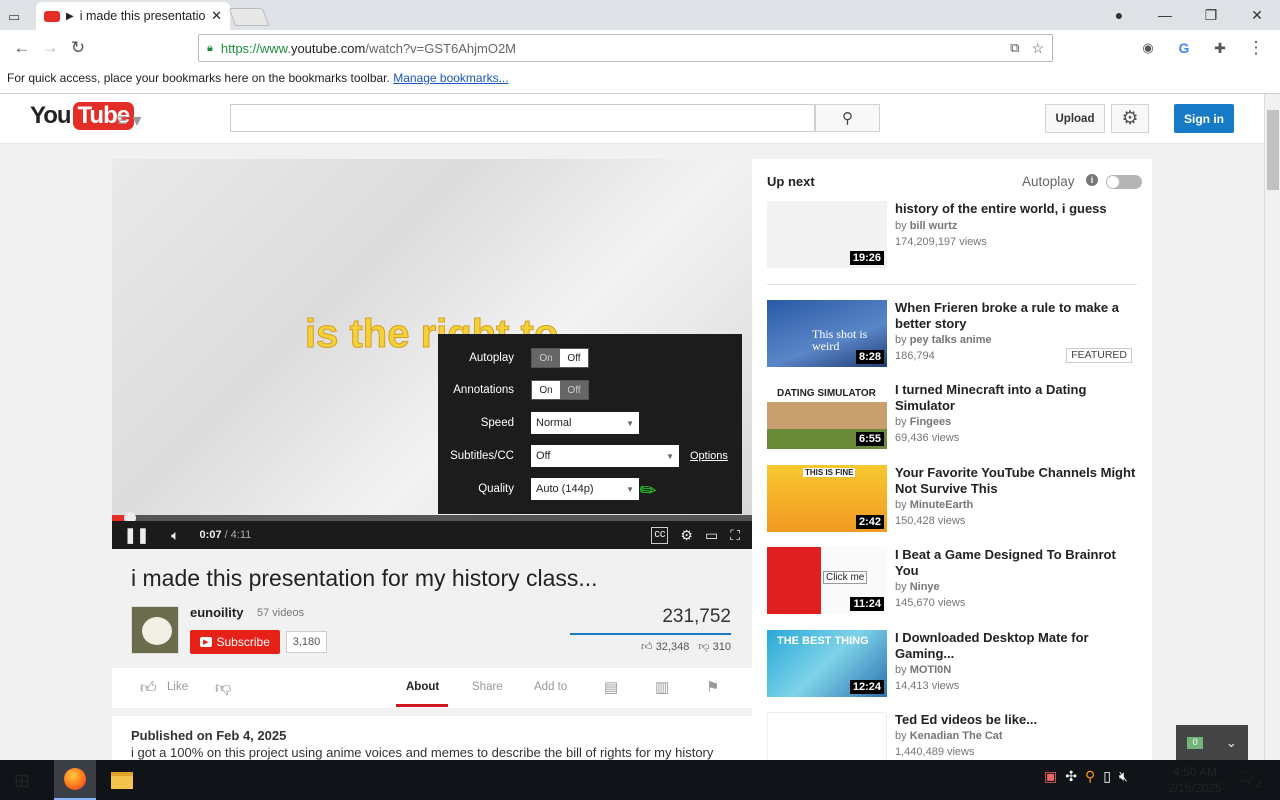  What do you see at coordinates (1124, 182) in the screenshot?
I see `autoplay-switch` at bounding box center [1124, 182].